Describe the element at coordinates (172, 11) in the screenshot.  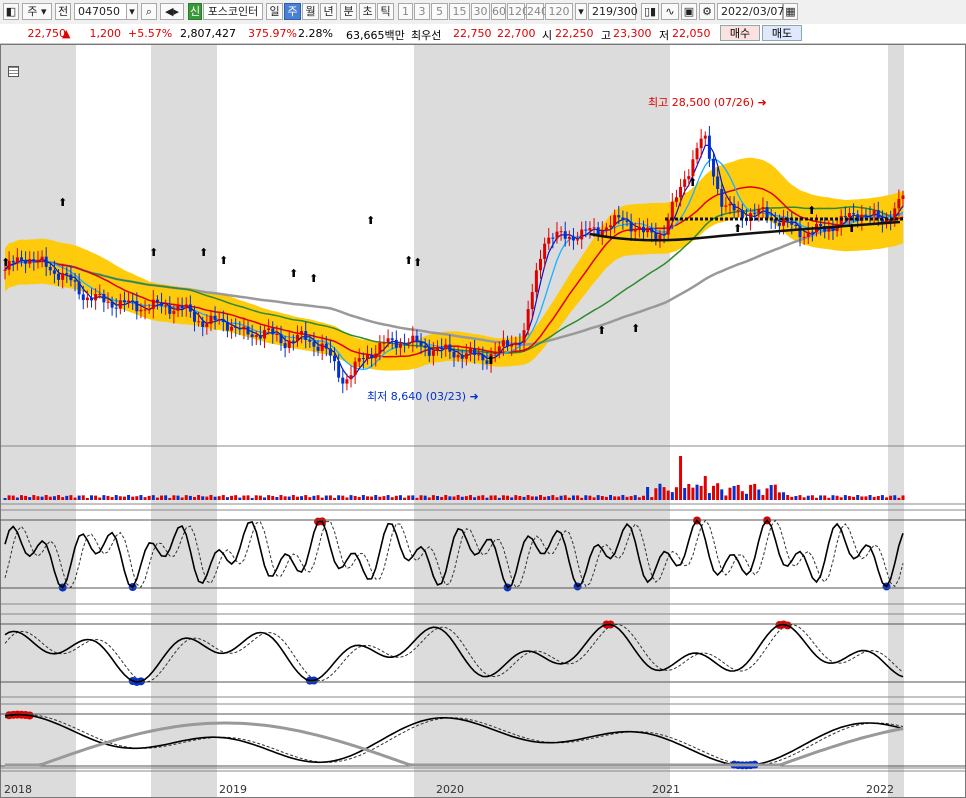
I see `speaker-icon: ◀▸` at that location.